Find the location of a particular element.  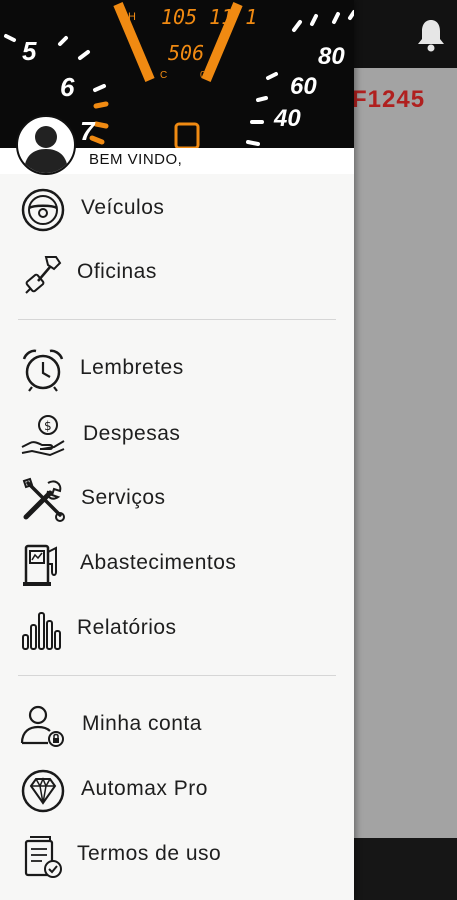

document-check-icon is located at coordinates (43, 857).